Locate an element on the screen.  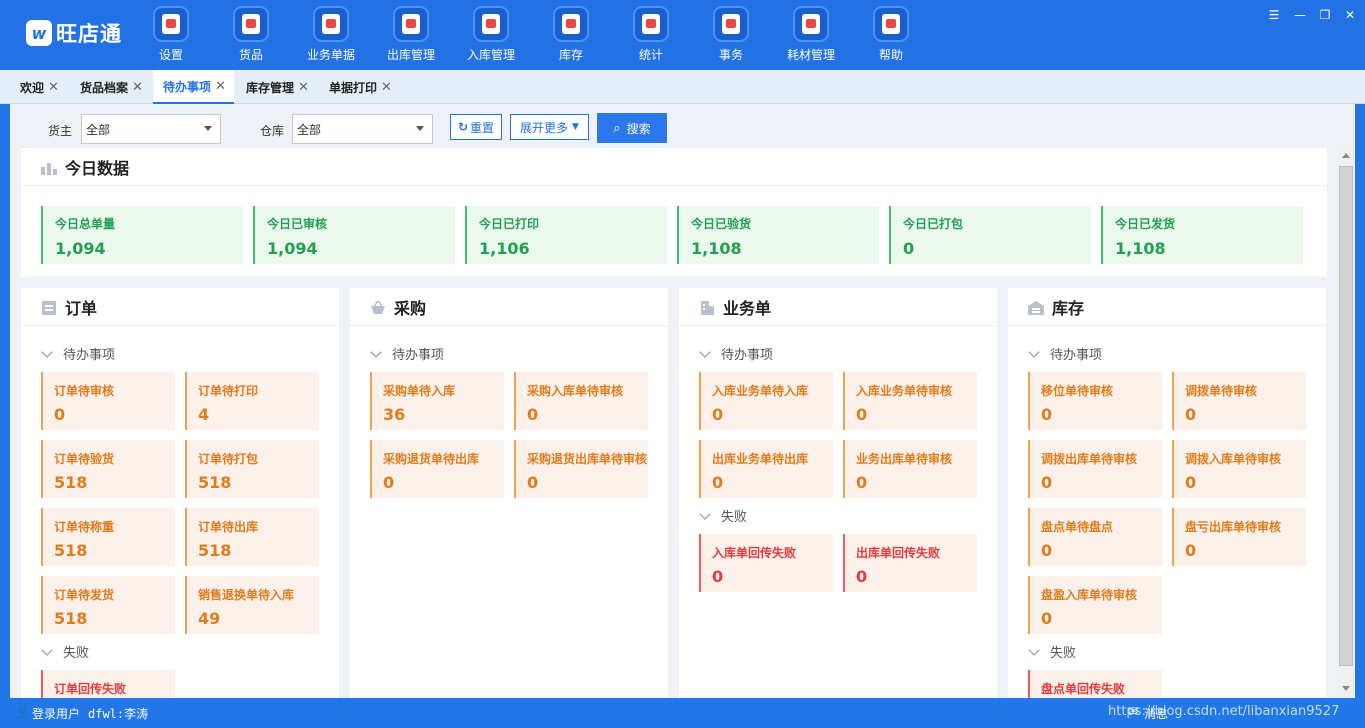
goods-icon is located at coordinates (251, 24).